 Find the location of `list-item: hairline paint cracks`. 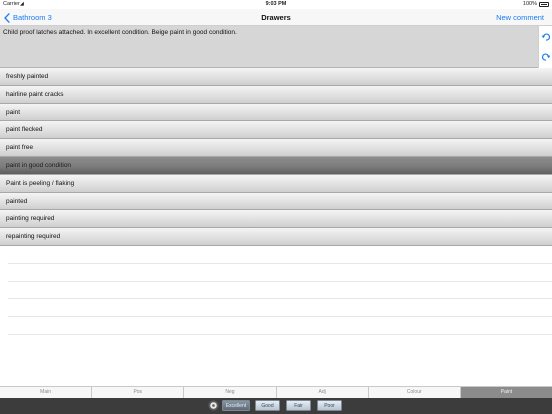

list-item: hairline paint cracks is located at coordinates (276, 94).